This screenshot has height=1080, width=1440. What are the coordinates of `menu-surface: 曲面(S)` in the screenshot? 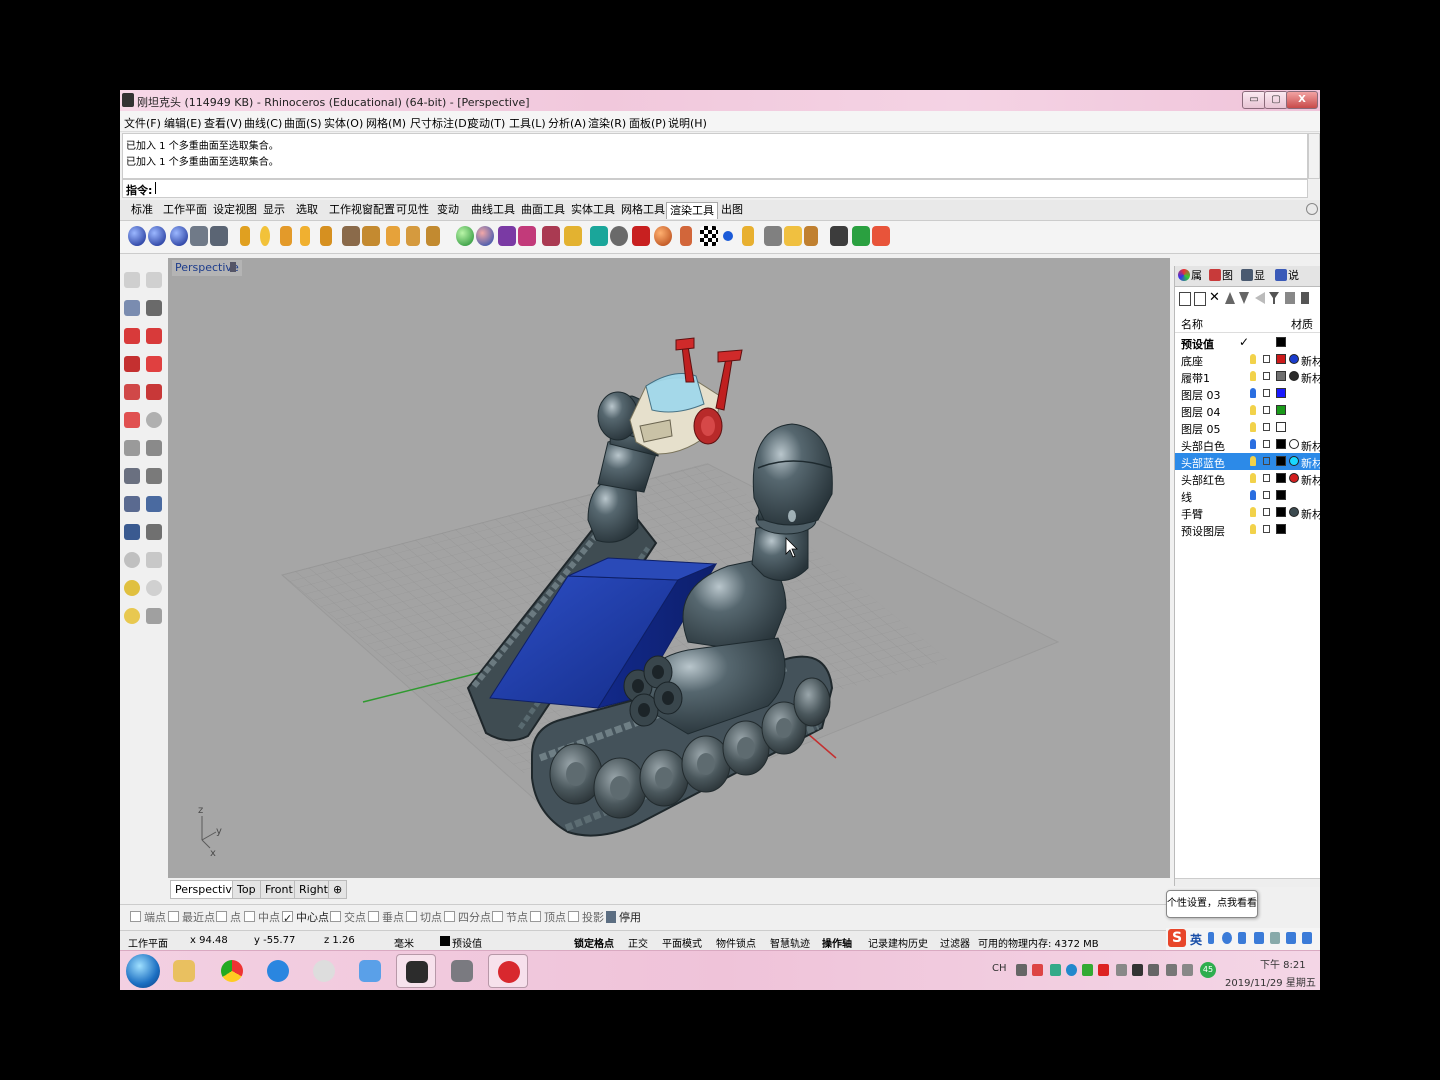 It's located at (303, 123).